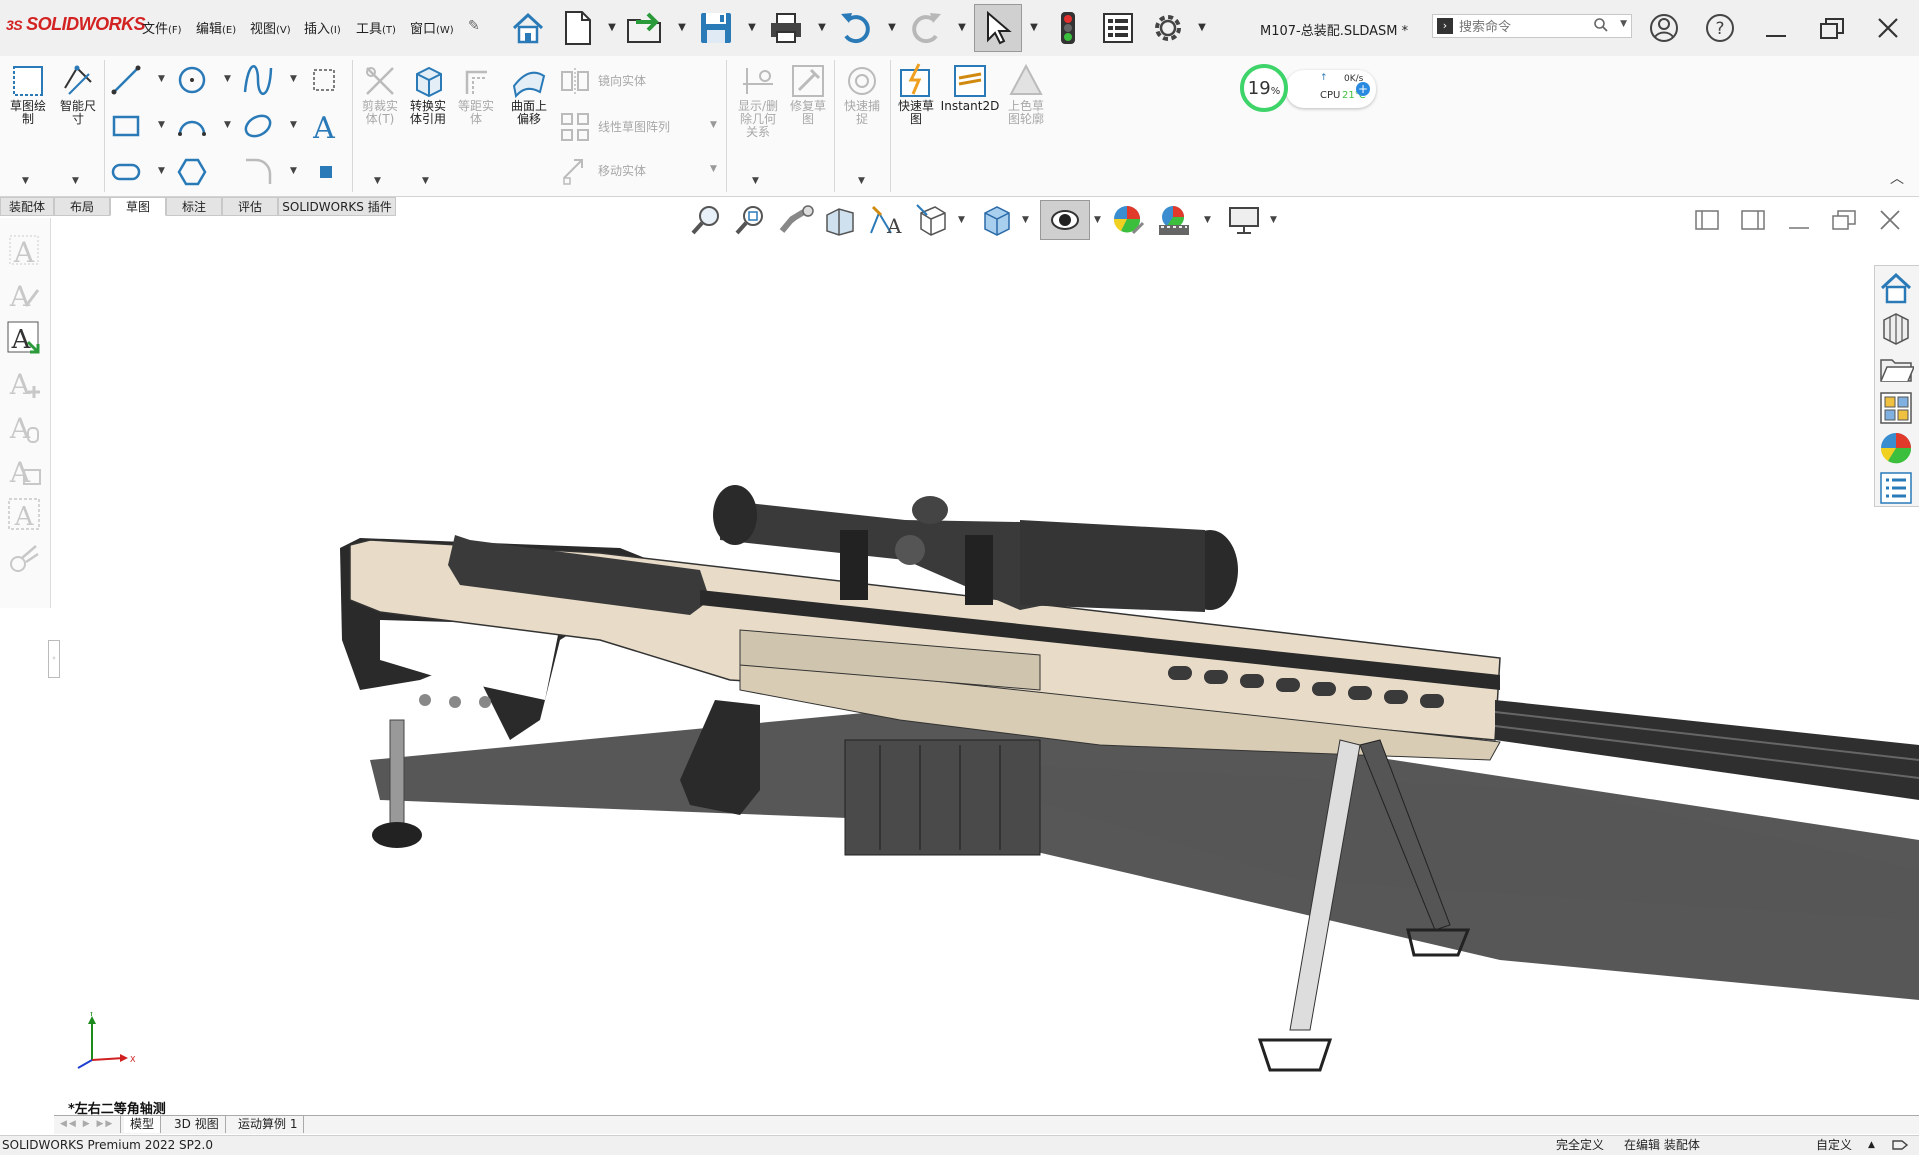 The height and width of the screenshot is (1158, 1919). Describe the element at coordinates (25, 181) in the screenshot. I see `sketch-dropdown-icon: ▼` at that location.